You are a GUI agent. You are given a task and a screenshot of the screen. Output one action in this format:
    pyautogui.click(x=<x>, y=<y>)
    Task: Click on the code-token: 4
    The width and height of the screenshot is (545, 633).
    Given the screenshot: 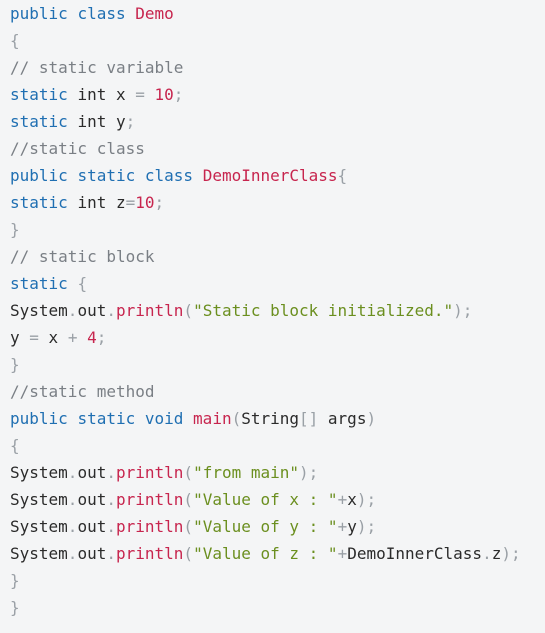 What is the action you would take?
    pyautogui.click(x=92, y=337)
    